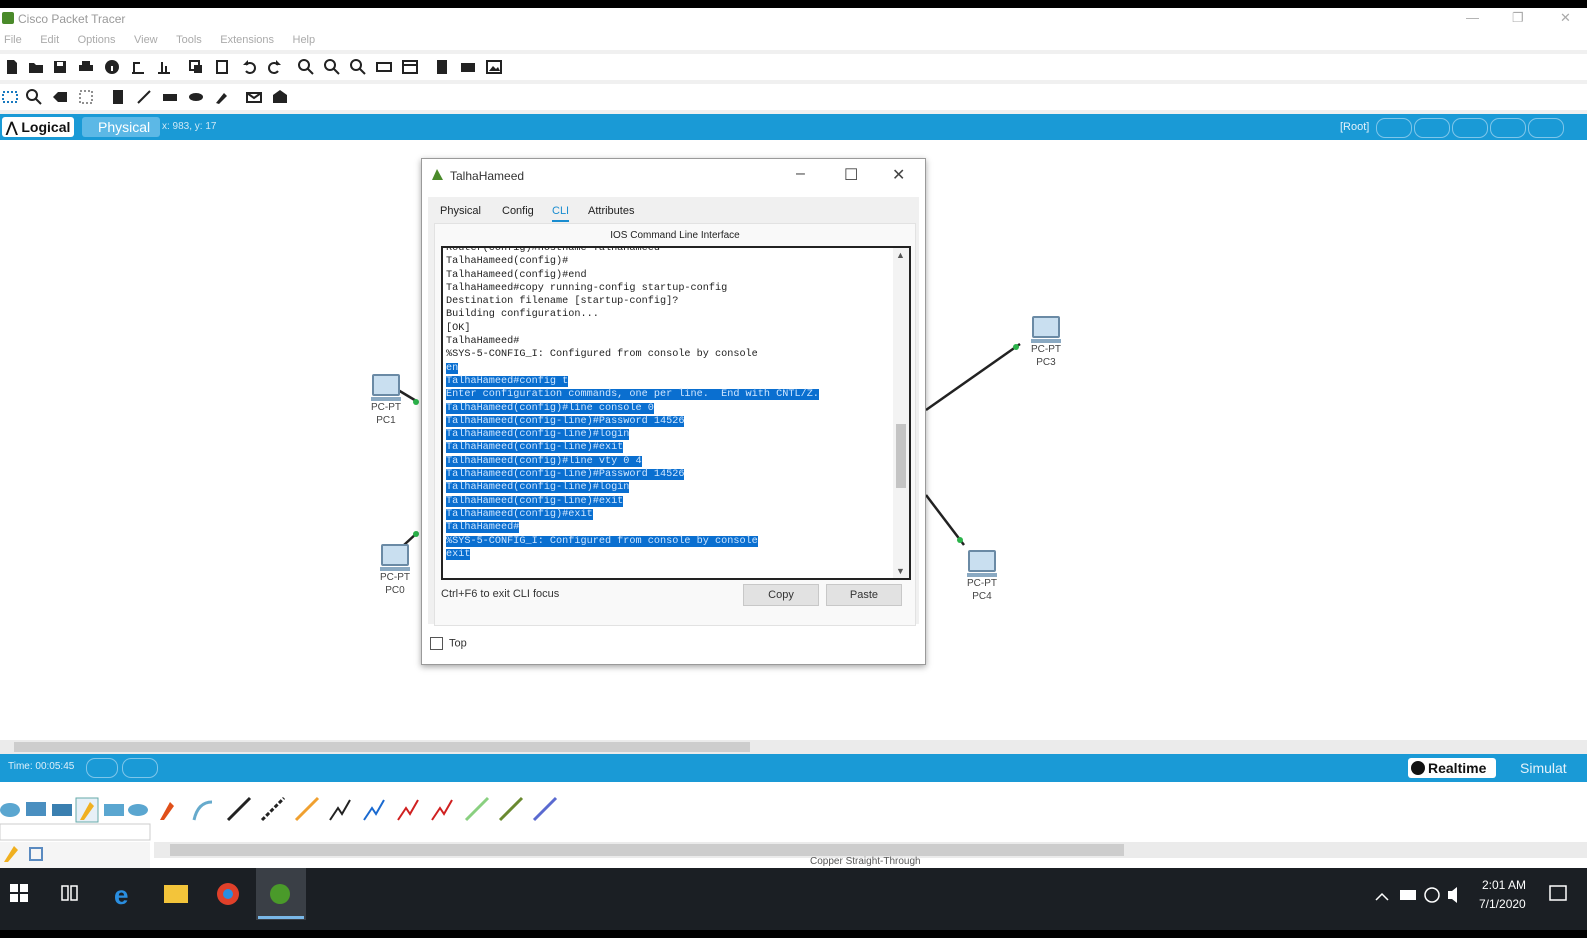 This screenshot has width=1587, height=938. I want to click on dialog-close-button: ✕, so click(898, 175).